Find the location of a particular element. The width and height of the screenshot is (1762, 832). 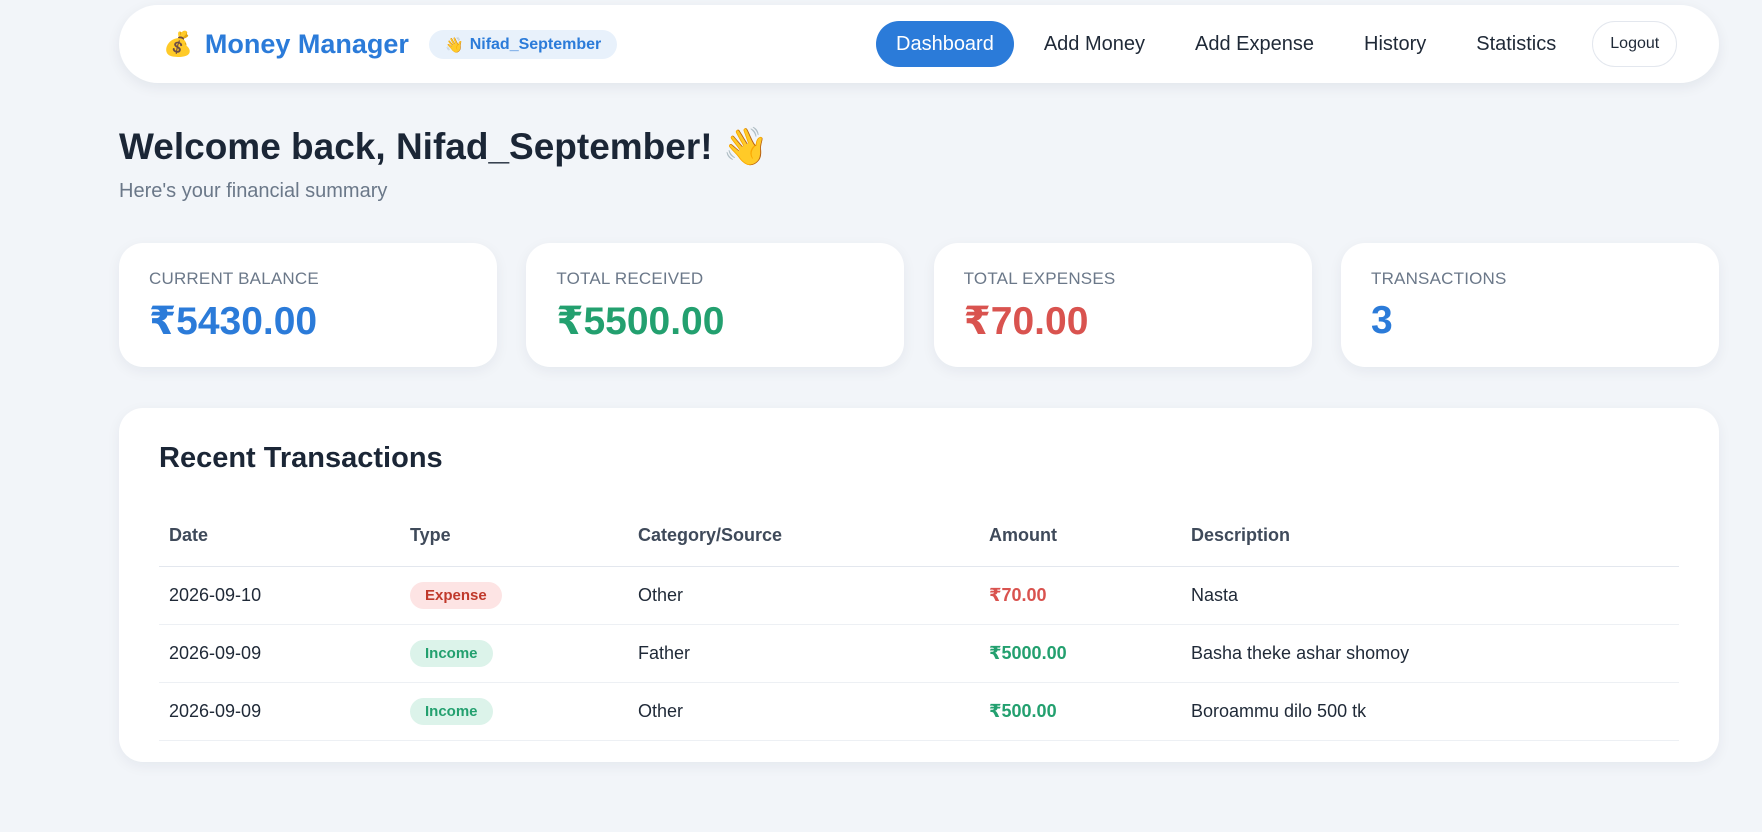

cell-date: 2026-09-10 is located at coordinates (279, 595).